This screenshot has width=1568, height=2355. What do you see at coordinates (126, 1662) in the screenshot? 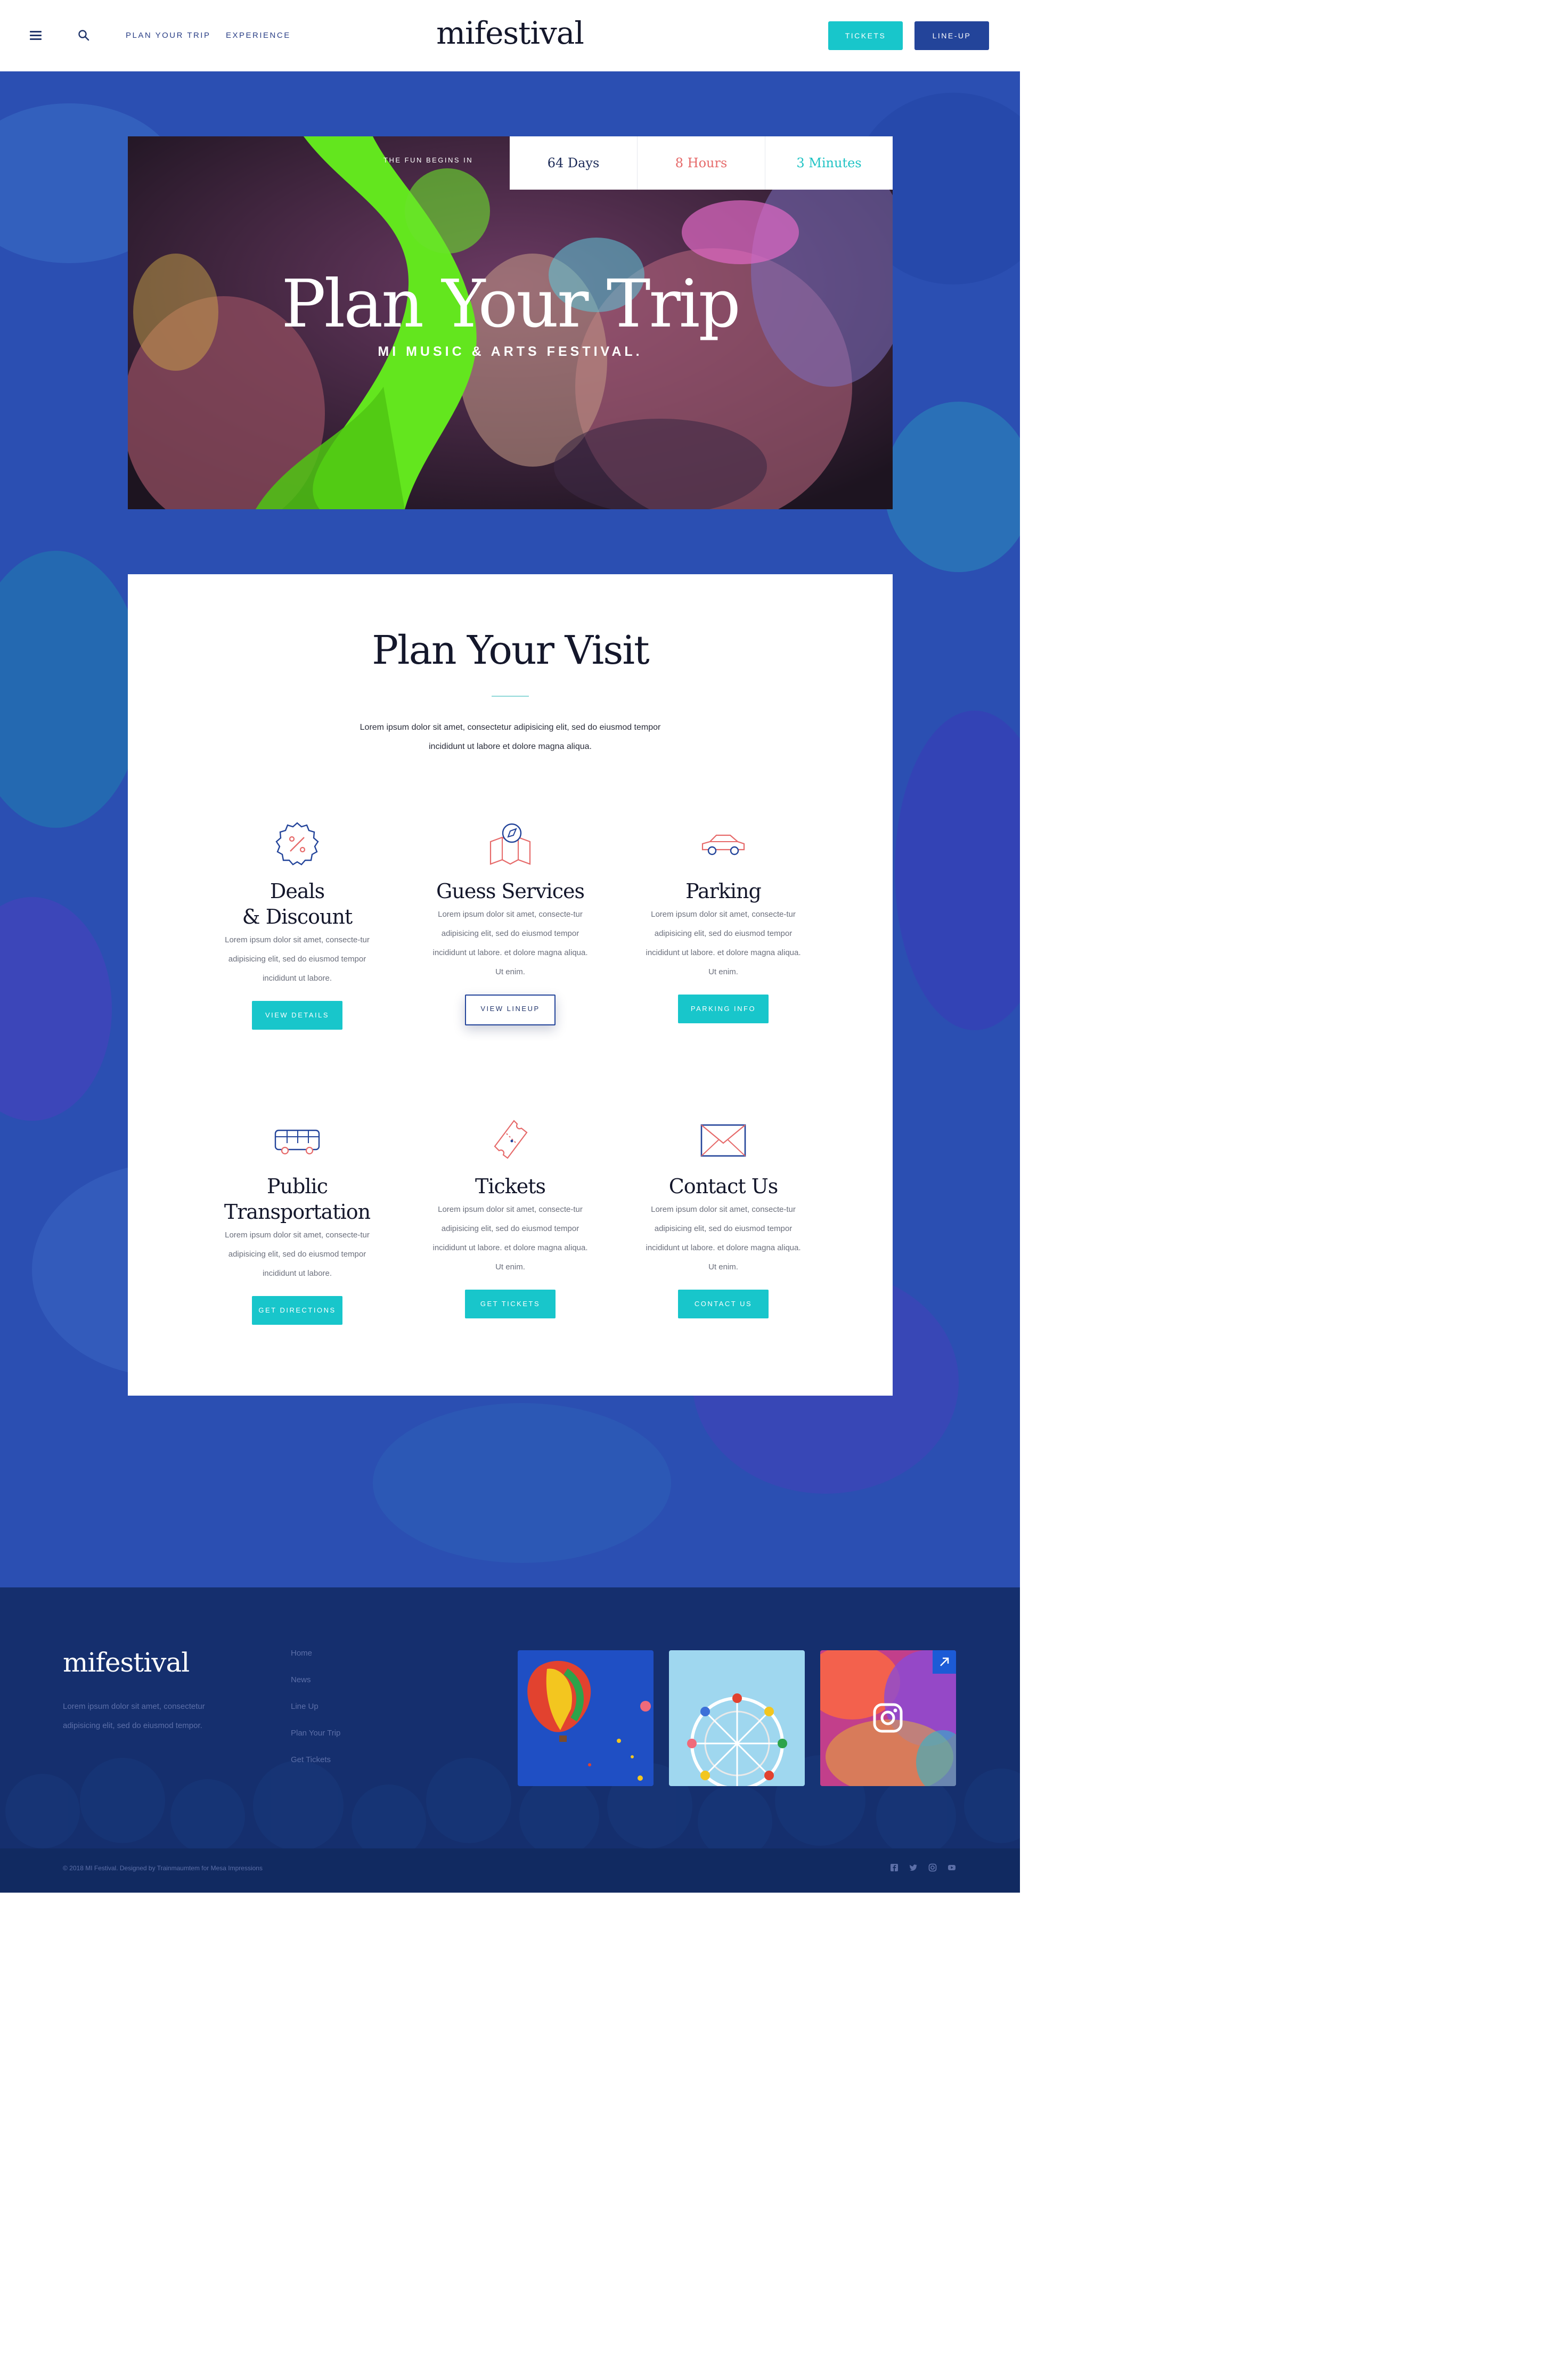
I see `footer-logo: mifestival` at bounding box center [126, 1662].